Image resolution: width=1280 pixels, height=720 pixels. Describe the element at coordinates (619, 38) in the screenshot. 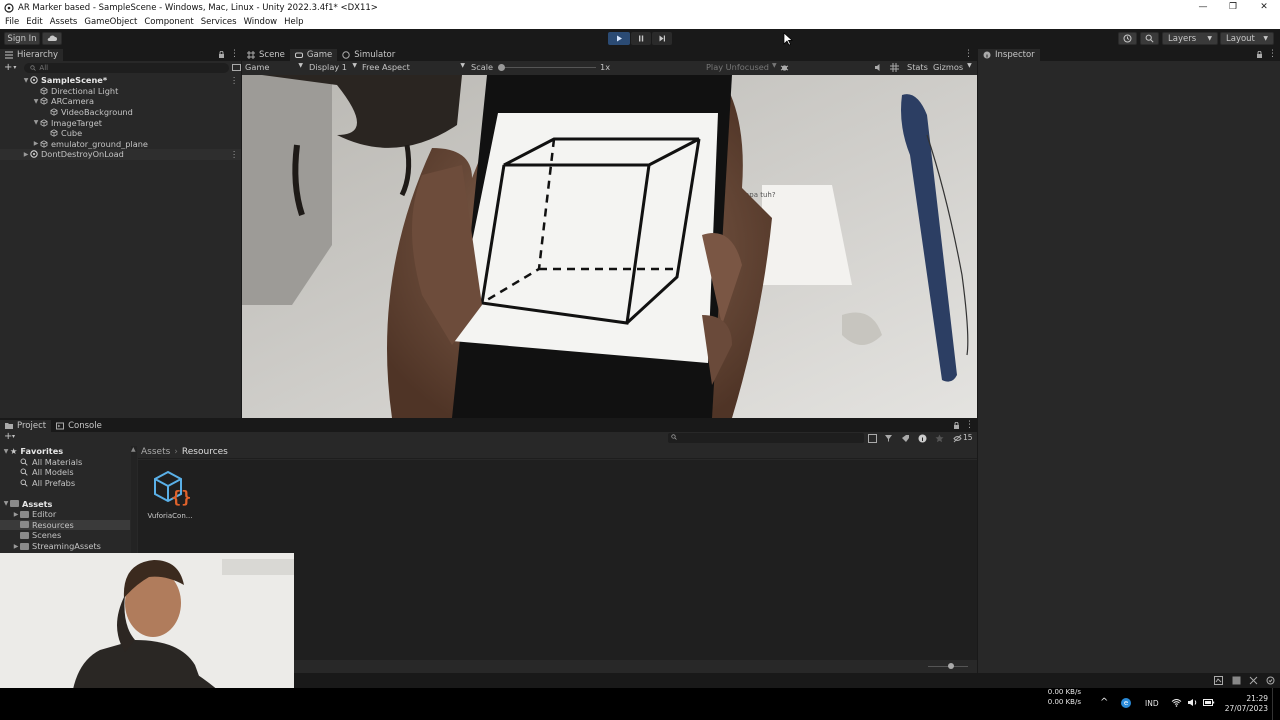

I see `play-button` at that location.